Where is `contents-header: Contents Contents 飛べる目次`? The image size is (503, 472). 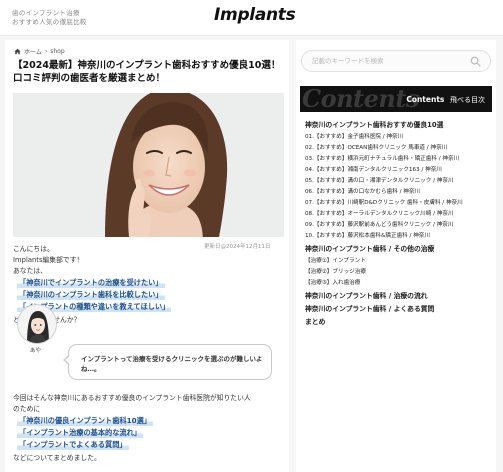 contents-header: Contents Contents 飛べる目次 is located at coordinates (396, 99).